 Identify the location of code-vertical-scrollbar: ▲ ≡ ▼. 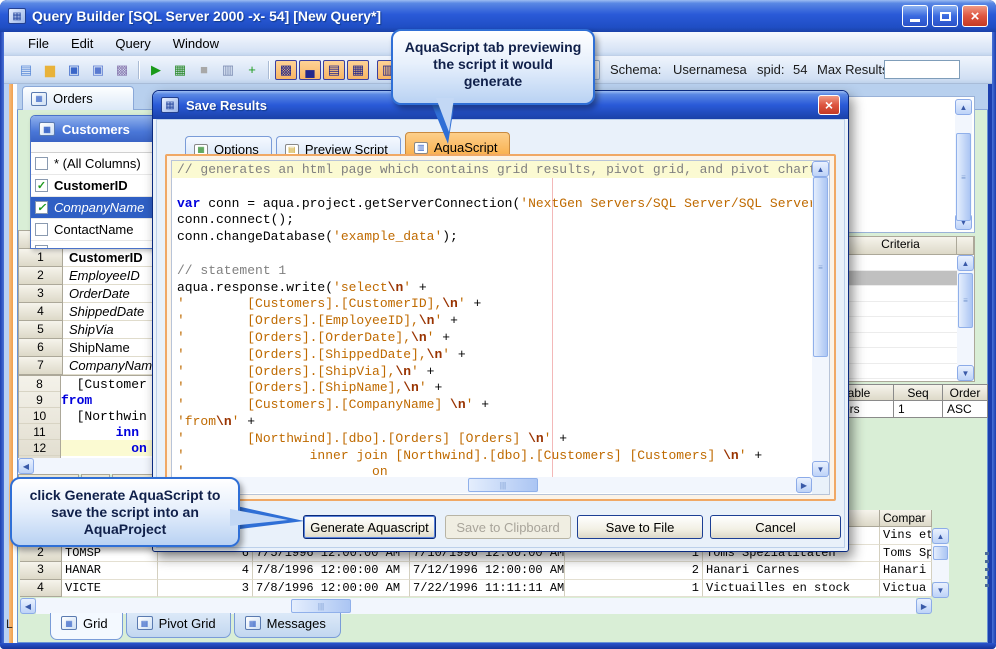
(820, 319).